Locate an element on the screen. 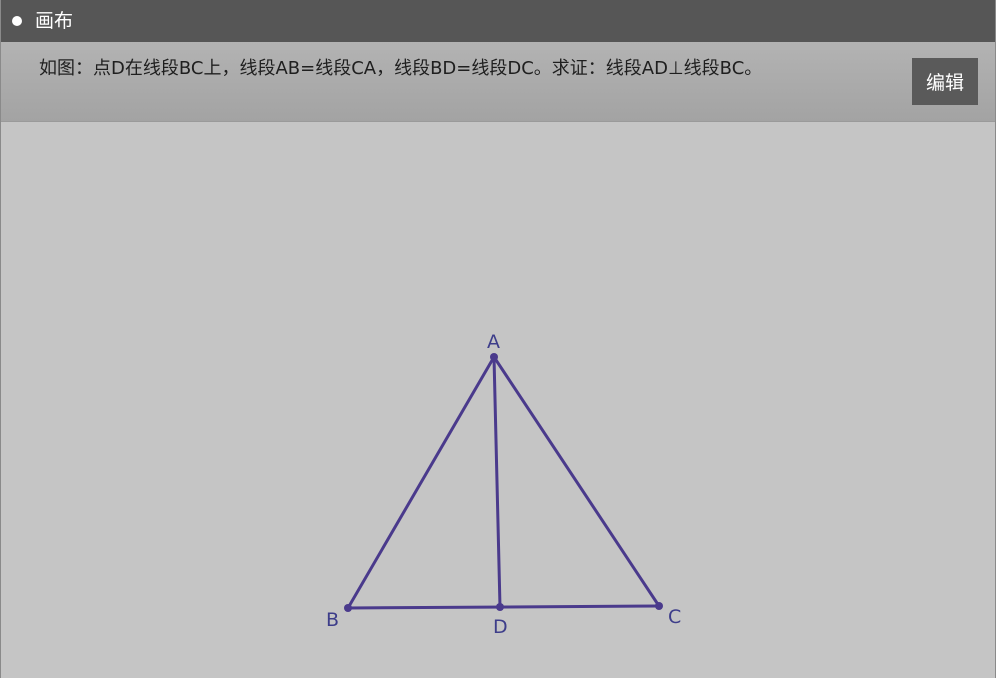  title-bar: 画布 is located at coordinates (498, 21).